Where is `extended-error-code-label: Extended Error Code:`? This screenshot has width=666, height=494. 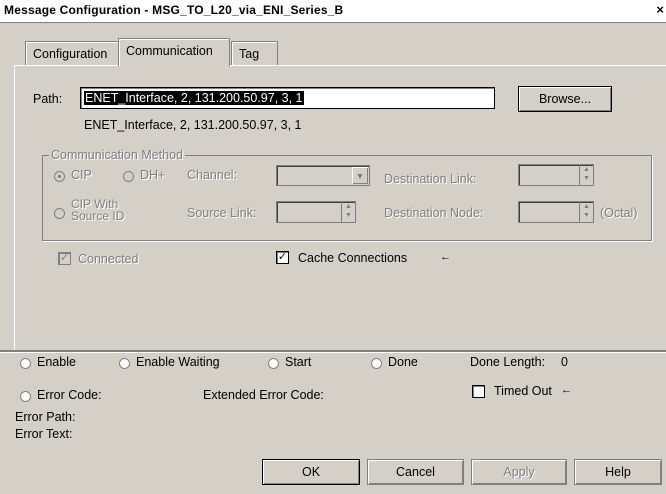
extended-error-code-label: Extended Error Code: is located at coordinates (263, 395).